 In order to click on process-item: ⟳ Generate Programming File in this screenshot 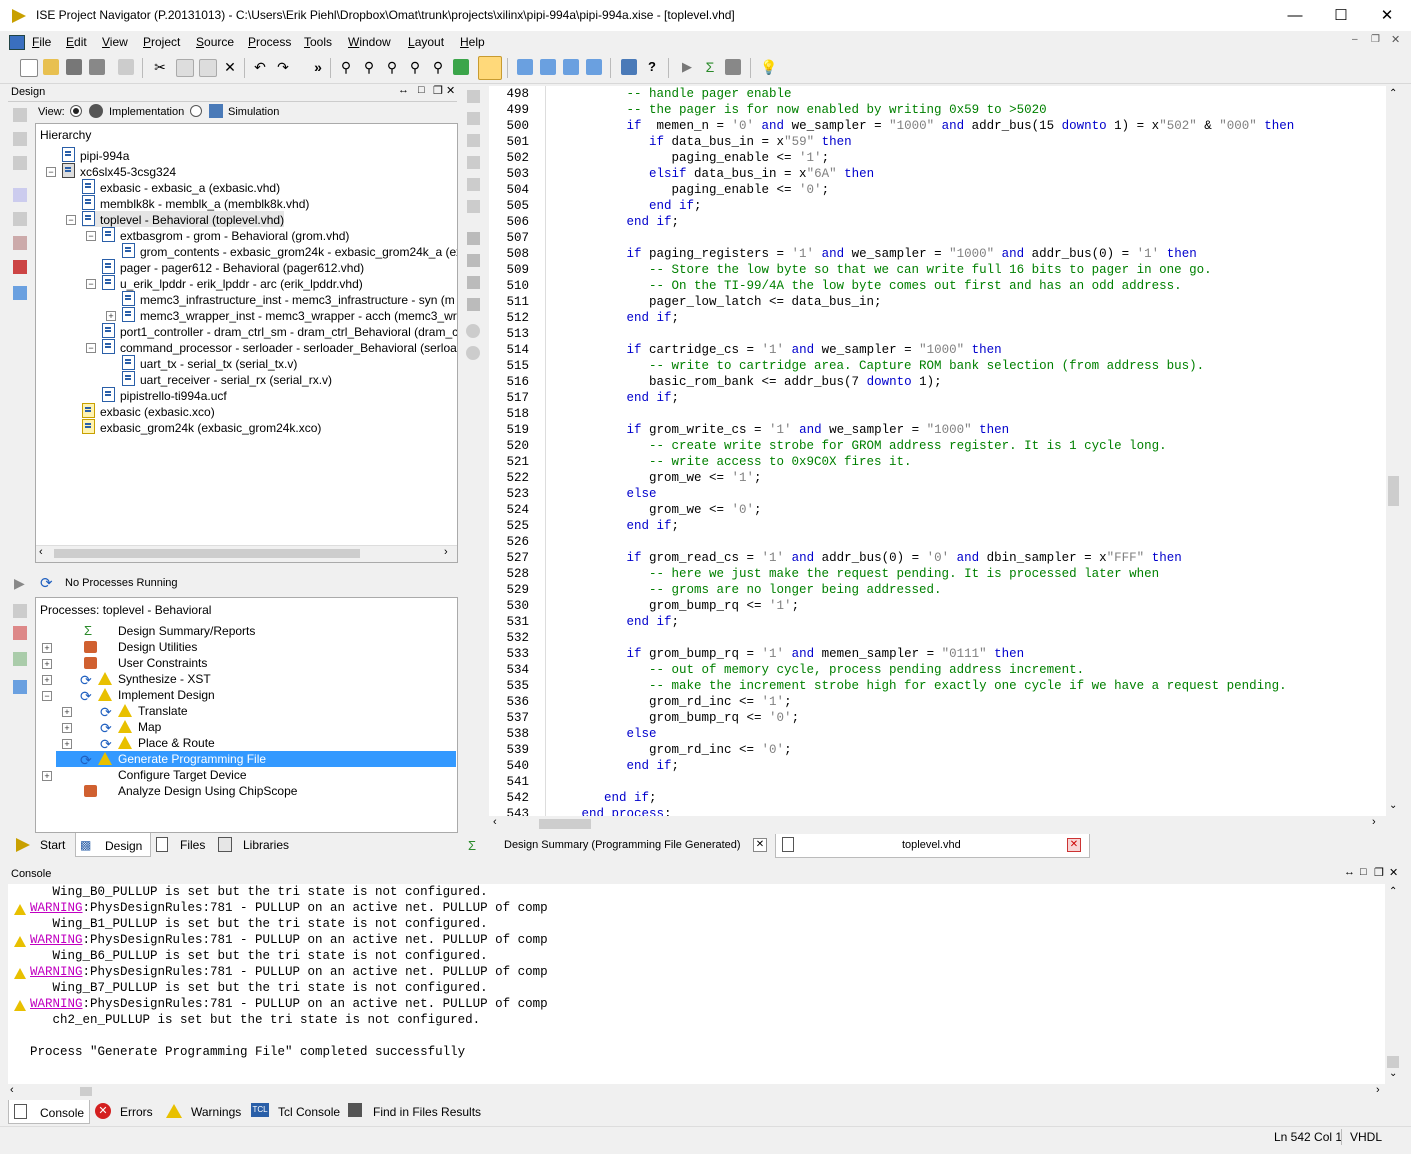, I will do `click(256, 759)`.